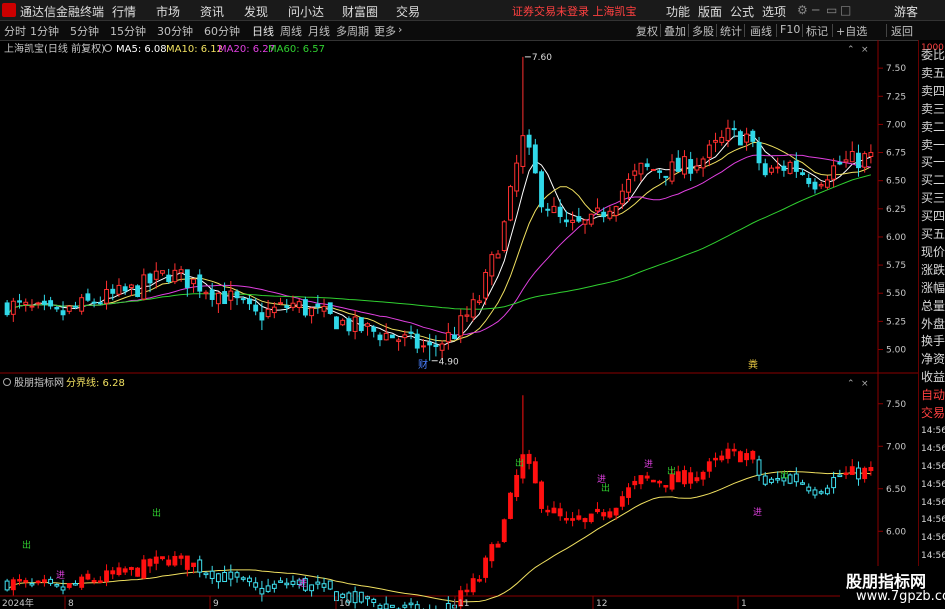 The image size is (945, 609). Describe the element at coordinates (212, 11) in the screenshot. I see `menu-news: 资讯` at that location.